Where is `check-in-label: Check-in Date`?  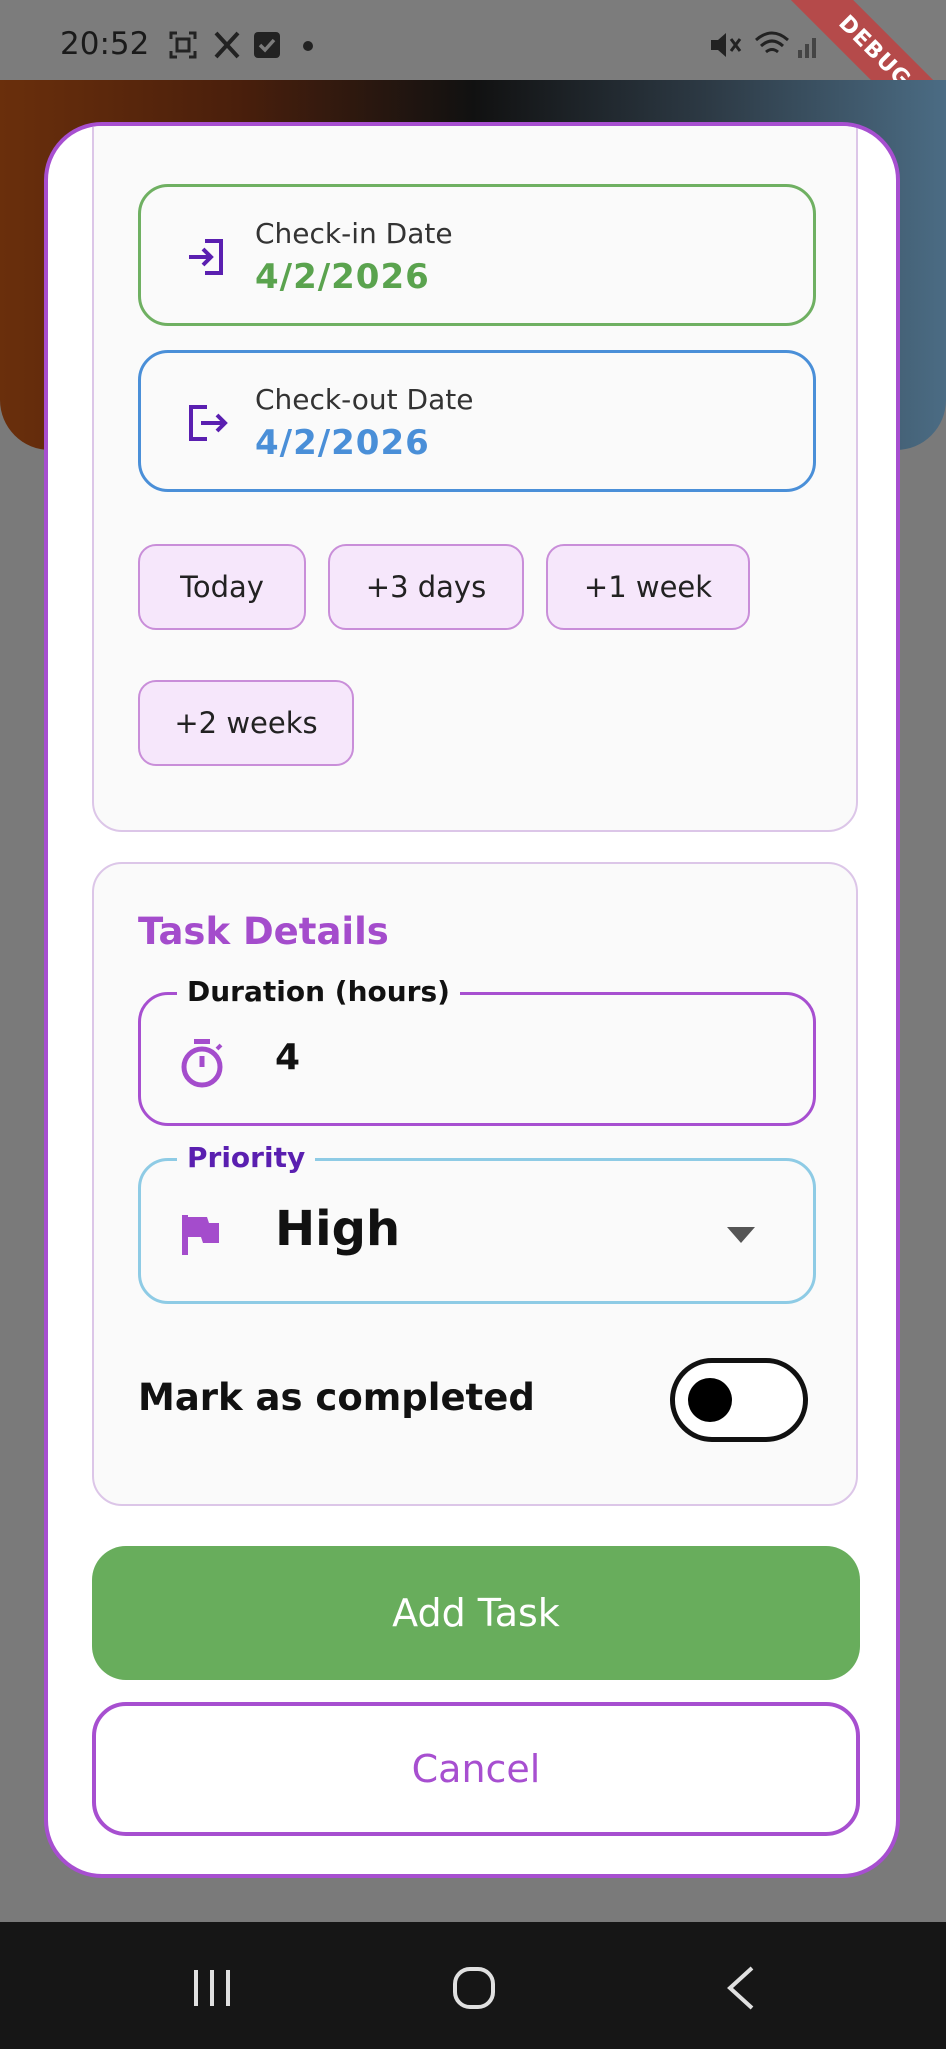 check-in-label: Check-in Date is located at coordinates (354, 233).